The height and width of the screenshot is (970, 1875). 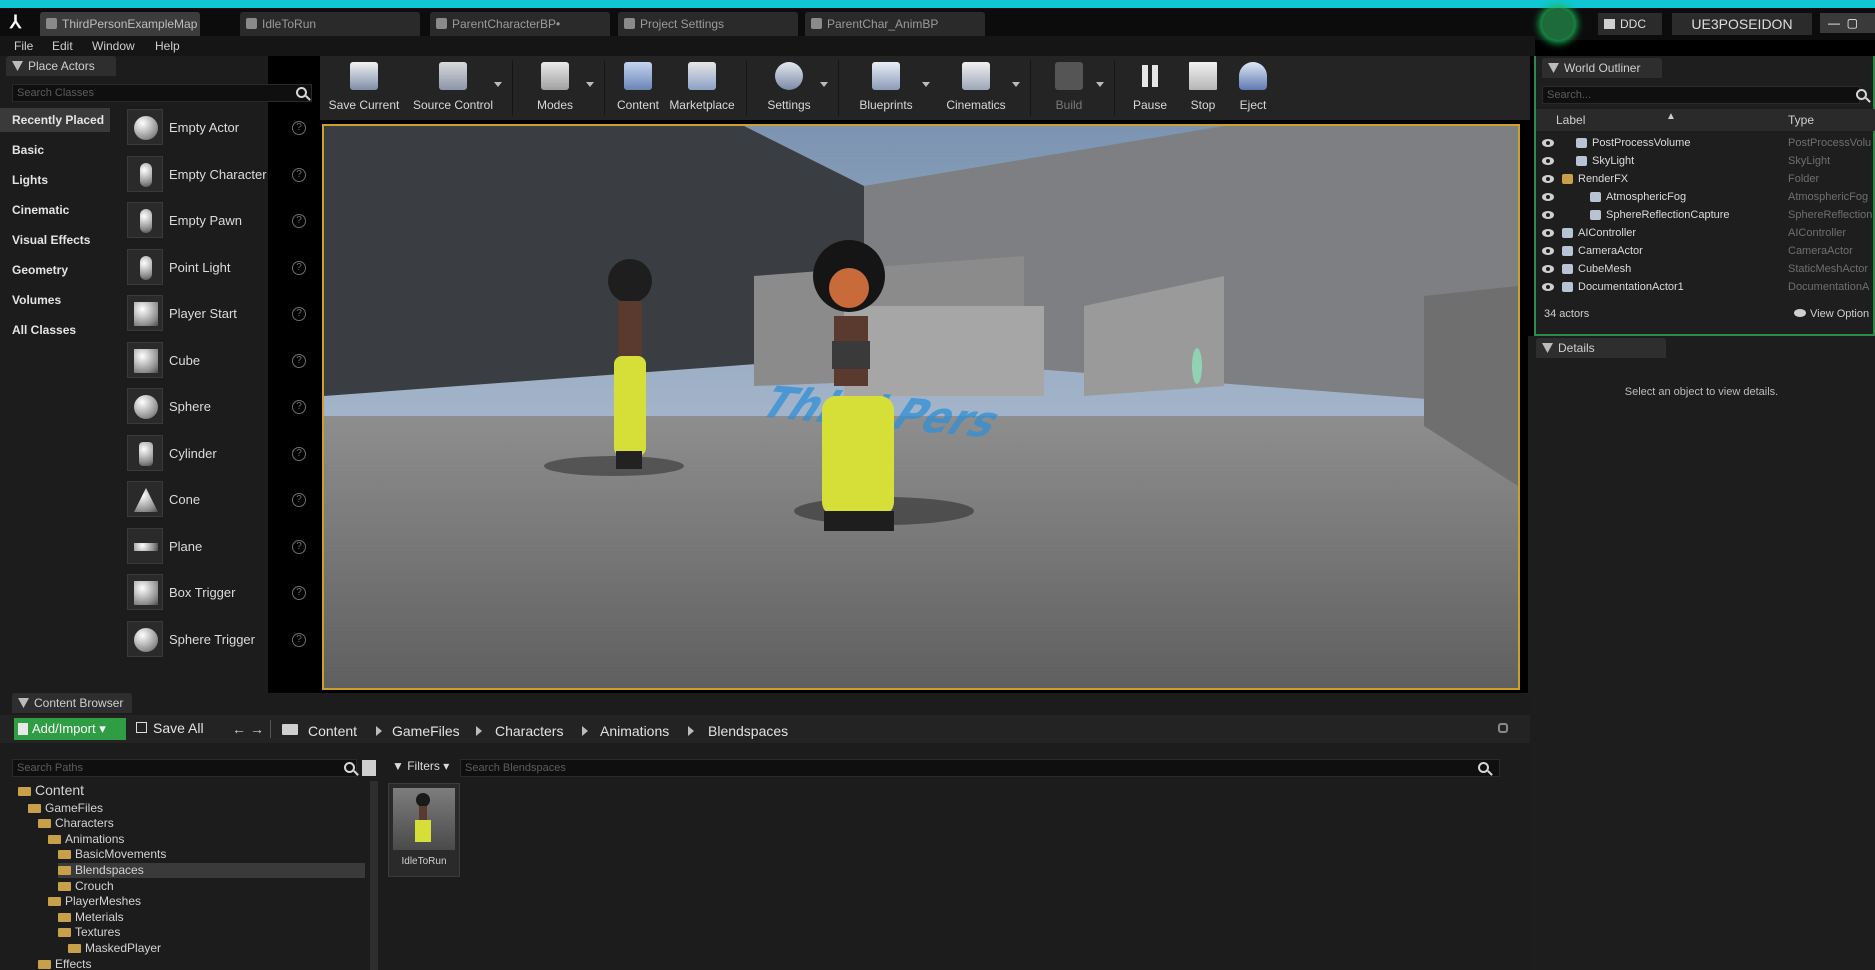 I want to click on menu-edit: Edit, so click(x=62, y=46).